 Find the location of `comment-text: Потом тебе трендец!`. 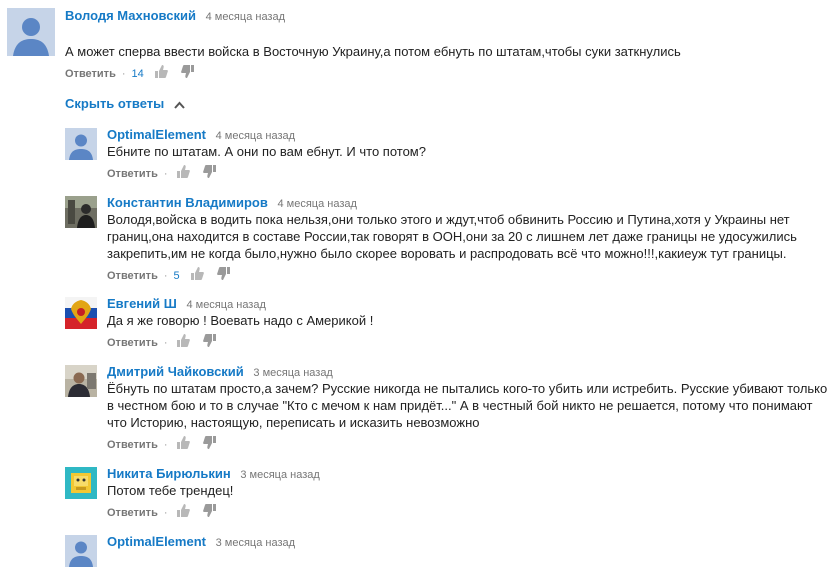

comment-text: Потом тебе трендец! is located at coordinates (170, 490).